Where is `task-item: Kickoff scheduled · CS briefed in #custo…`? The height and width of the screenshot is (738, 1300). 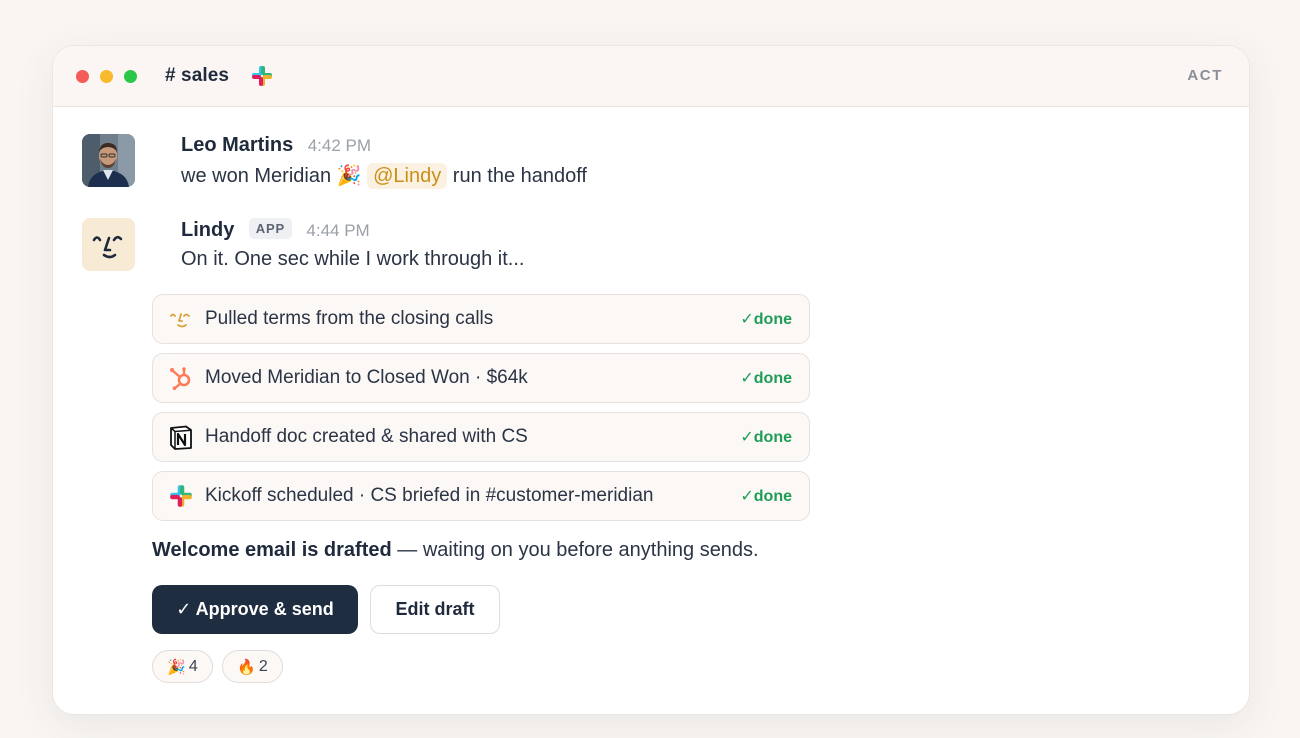
task-item: Kickoff scheduled · CS briefed in #custo… is located at coordinates (481, 496).